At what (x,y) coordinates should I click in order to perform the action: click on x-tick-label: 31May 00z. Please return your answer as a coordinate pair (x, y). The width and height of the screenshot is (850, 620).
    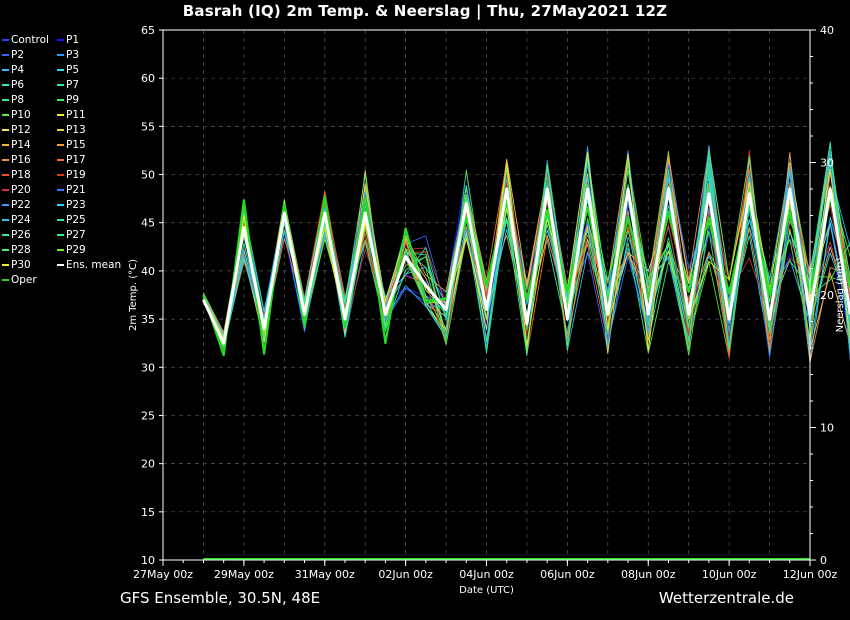
    Looking at the image, I should click on (325, 574).